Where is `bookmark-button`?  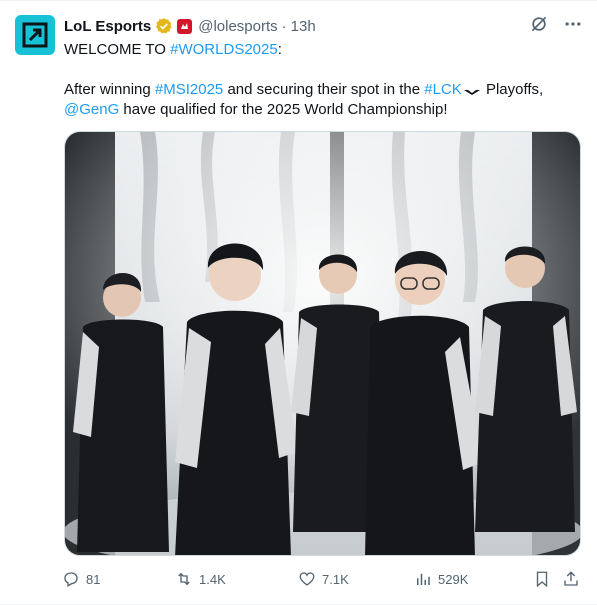 bookmark-button is located at coordinates (542, 579).